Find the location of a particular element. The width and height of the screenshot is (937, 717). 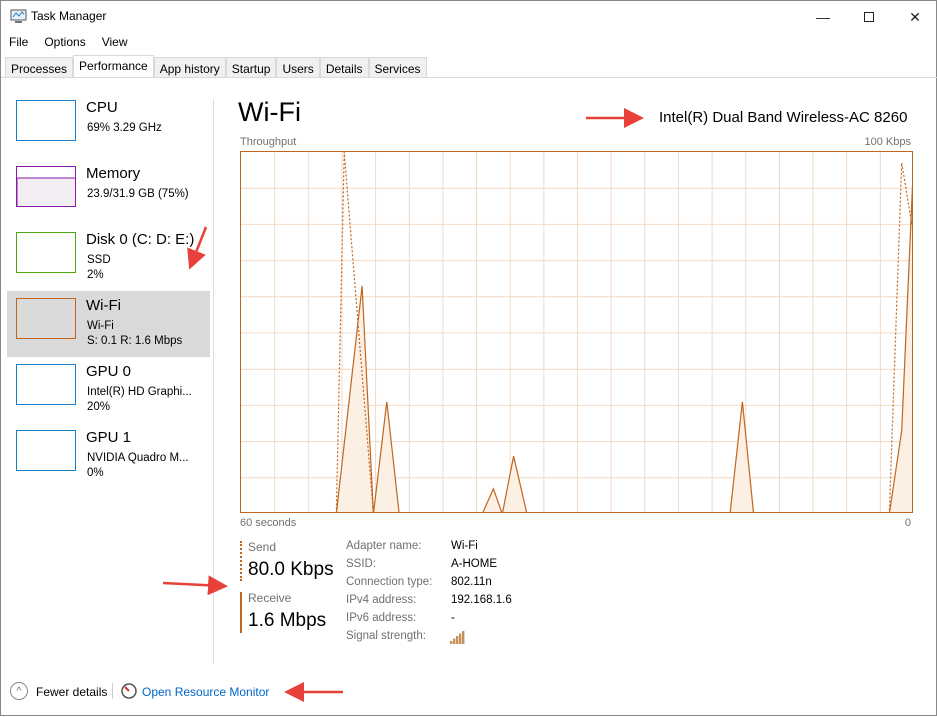

open-resource-monitor-link: Open Resource Monitor is located at coordinates (205, 692).